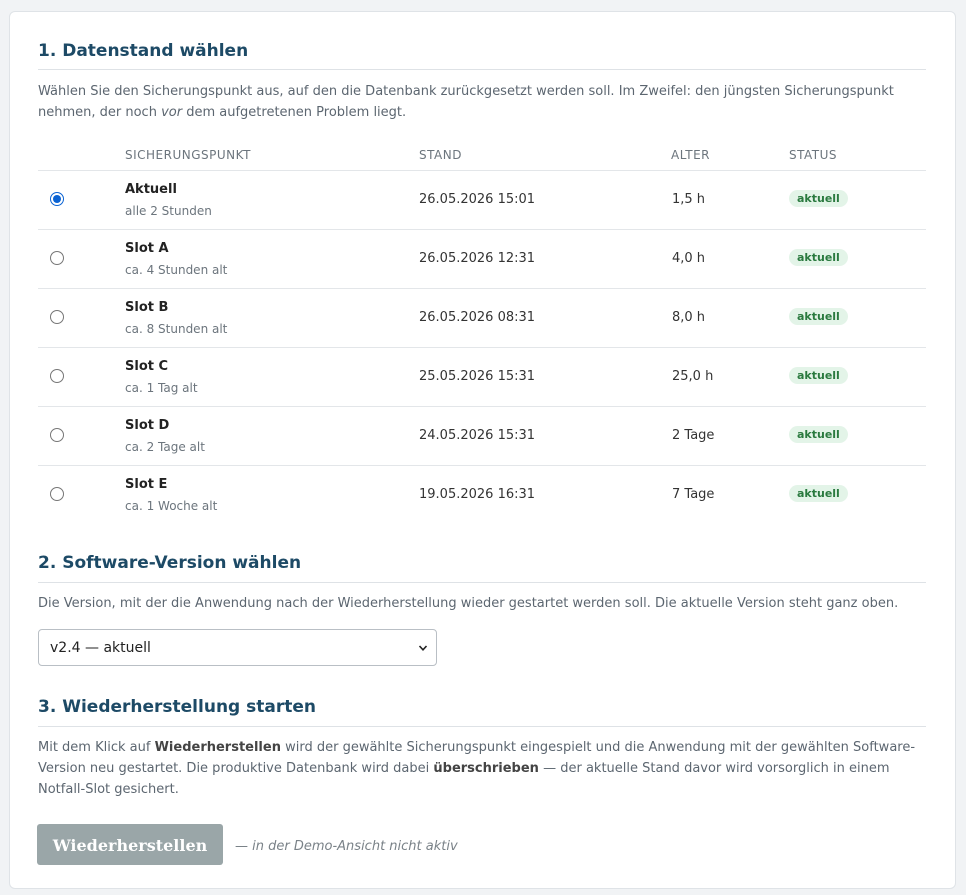 The width and height of the screenshot is (966, 895). Describe the element at coordinates (147, 425) in the screenshot. I see `slot-name: Slot D` at that location.